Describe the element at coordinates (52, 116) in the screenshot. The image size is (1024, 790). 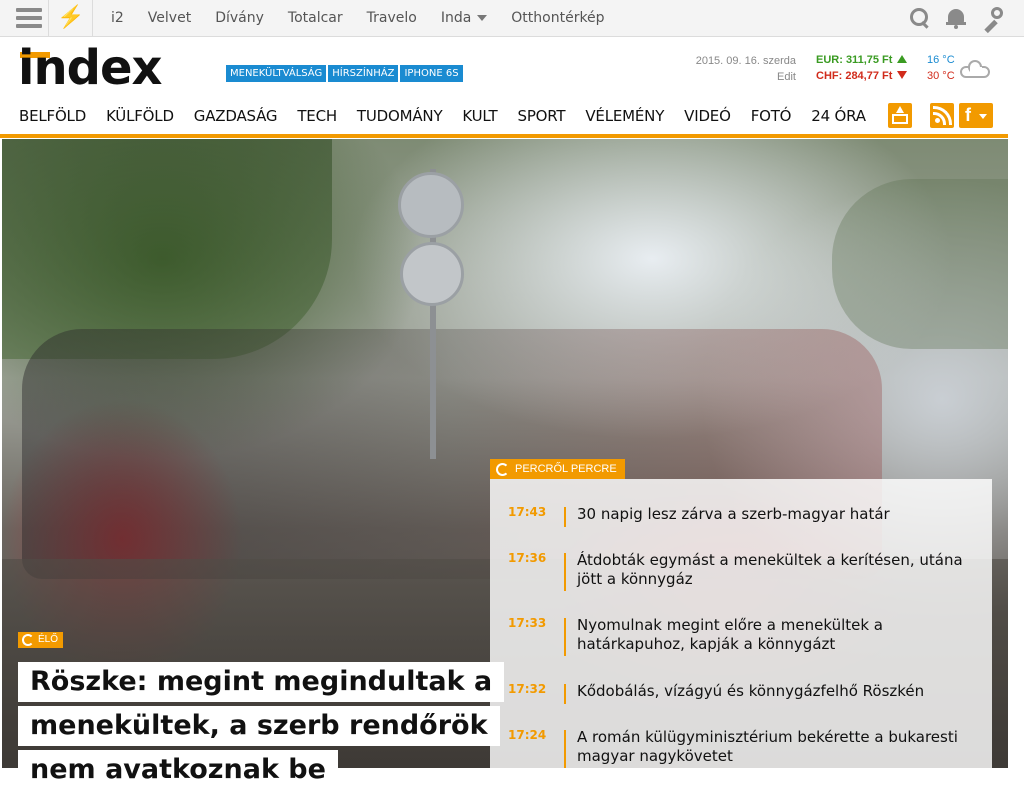
I see `nav-belfold: BELFÖLD` at that location.